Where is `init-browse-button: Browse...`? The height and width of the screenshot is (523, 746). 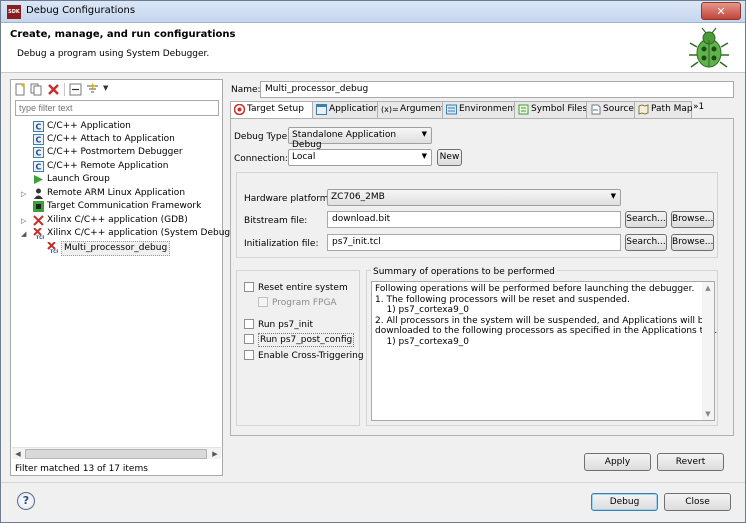 init-browse-button: Browse... is located at coordinates (692, 242).